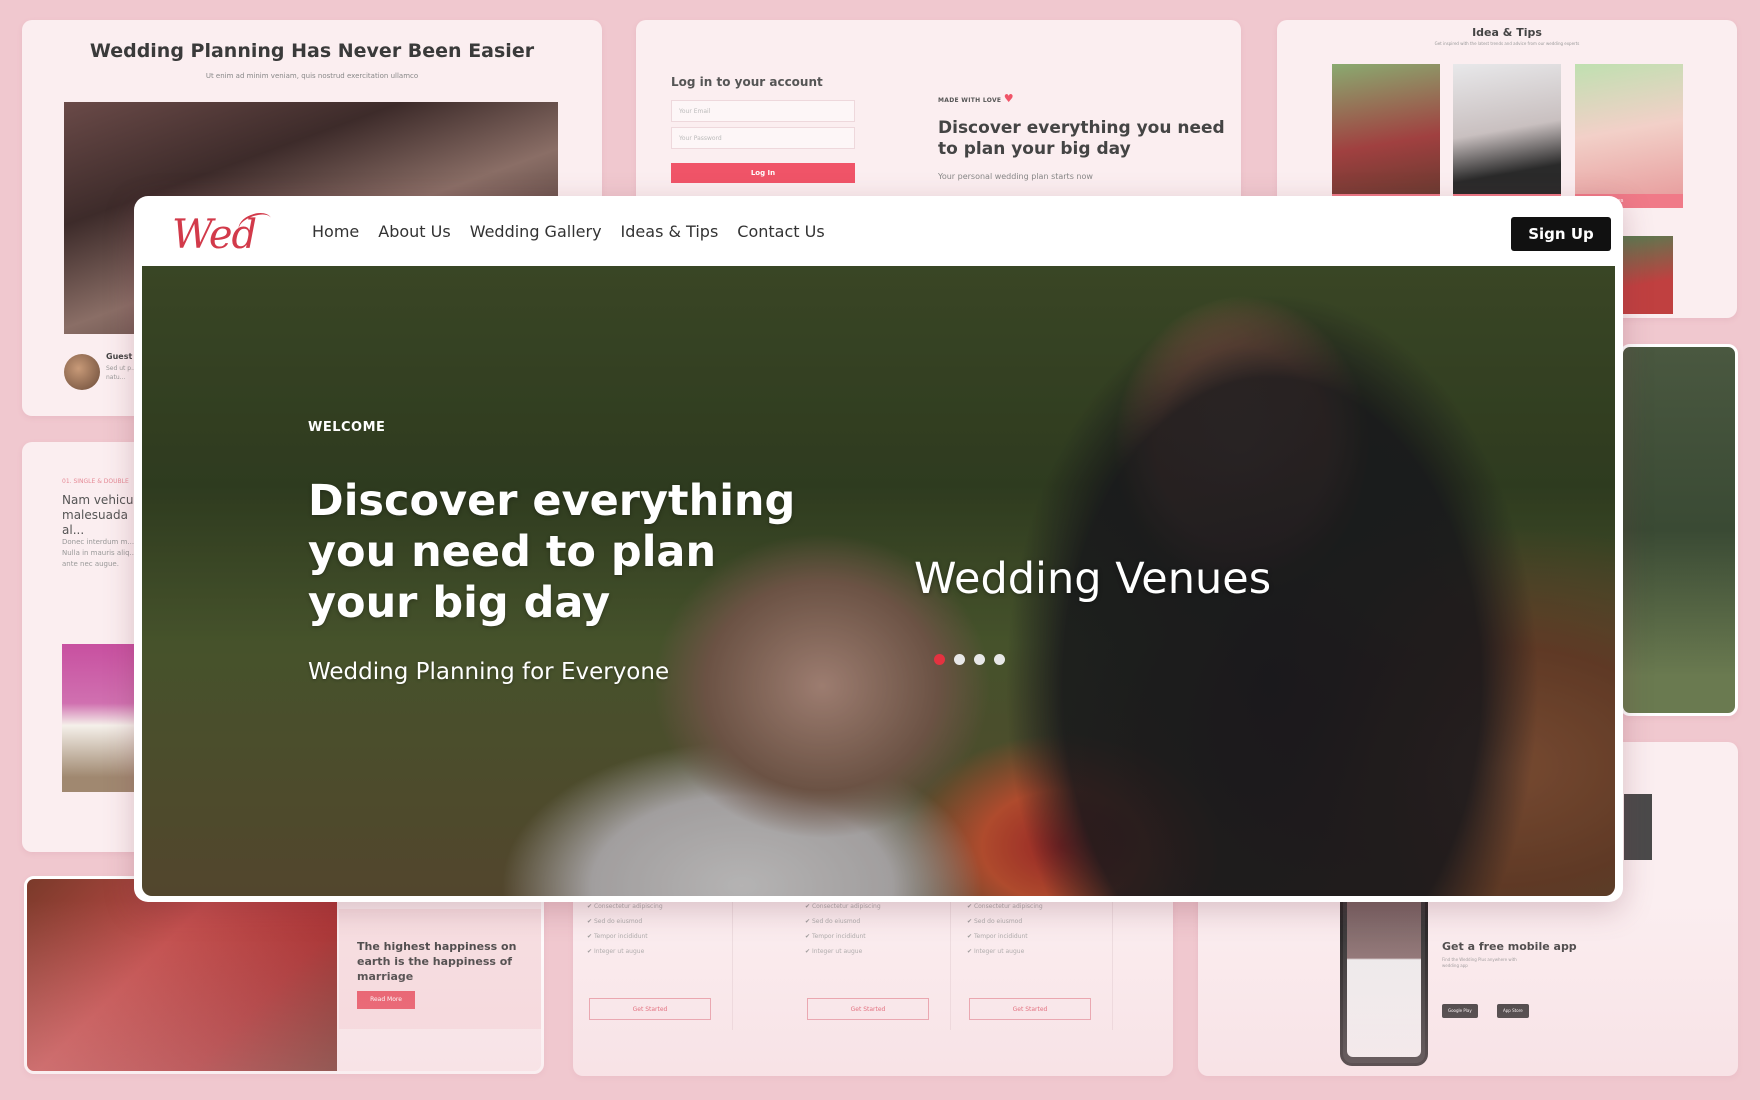 The width and height of the screenshot is (1760, 1100). Describe the element at coordinates (536, 231) in the screenshot. I see `nav-wedding-gallery: Wedding Gallery` at that location.